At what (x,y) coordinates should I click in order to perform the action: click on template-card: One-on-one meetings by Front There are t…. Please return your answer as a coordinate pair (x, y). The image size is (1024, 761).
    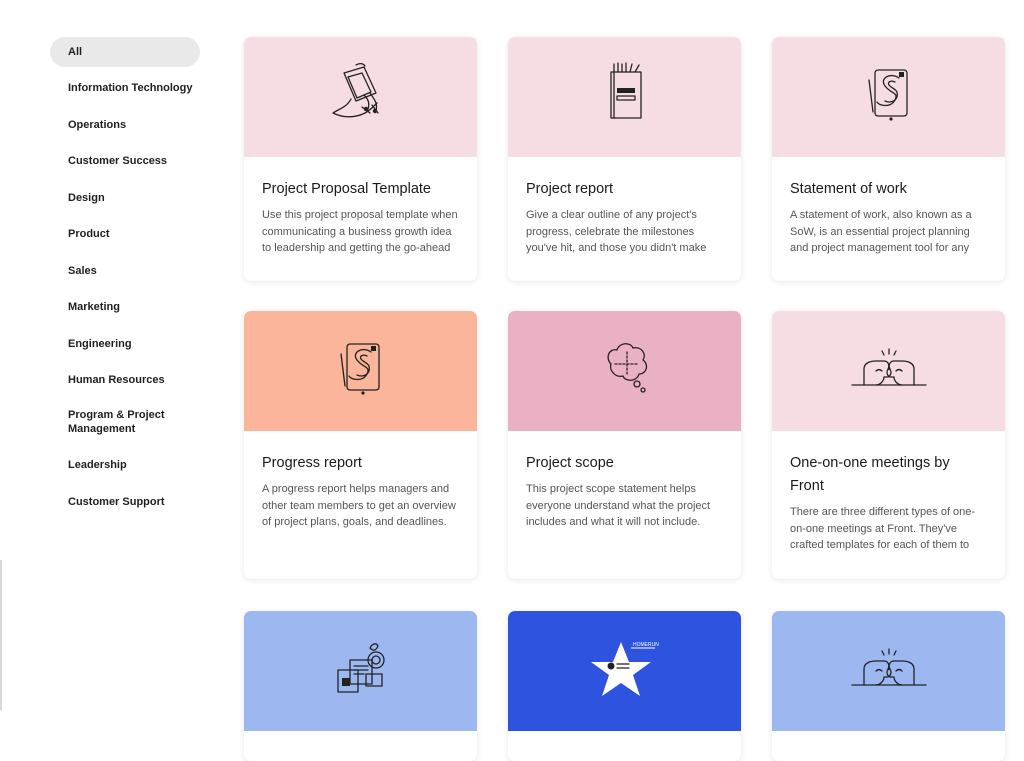
    Looking at the image, I should click on (888, 445).